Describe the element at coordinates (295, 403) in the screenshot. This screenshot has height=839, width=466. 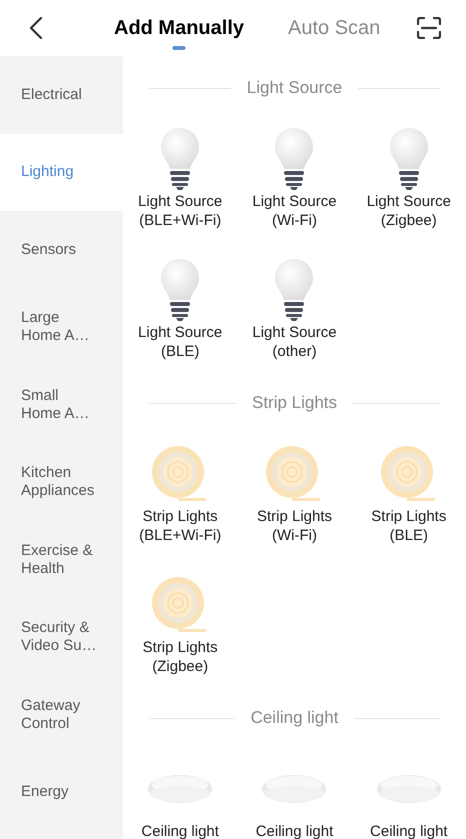
I see `section-title: Strip Lights` at that location.